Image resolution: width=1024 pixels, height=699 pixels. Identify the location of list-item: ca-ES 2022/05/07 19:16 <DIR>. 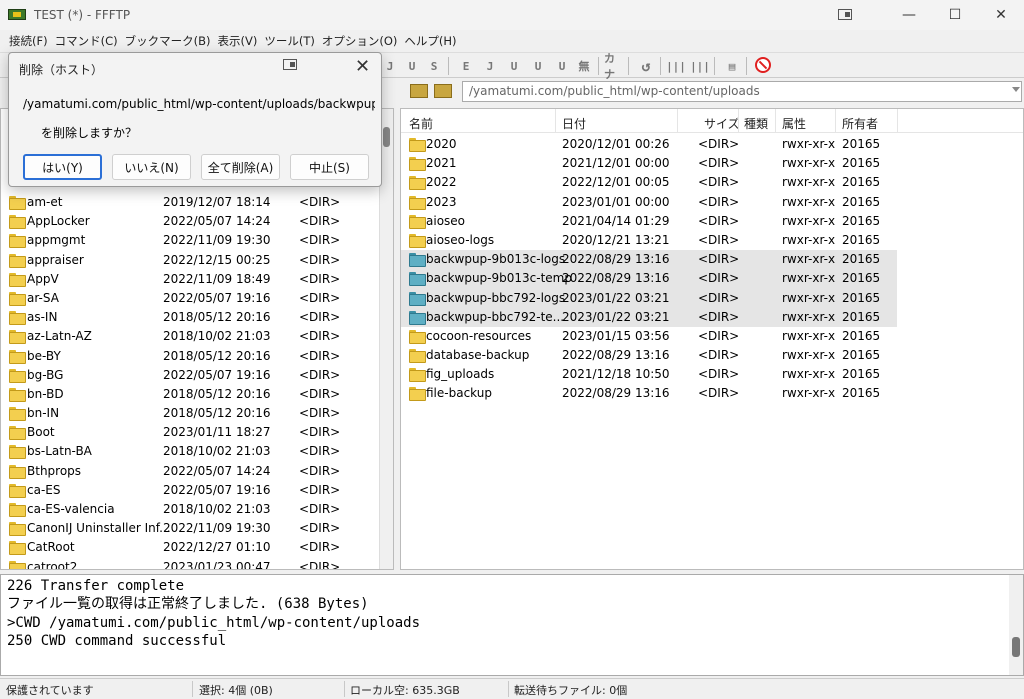
(190, 490).